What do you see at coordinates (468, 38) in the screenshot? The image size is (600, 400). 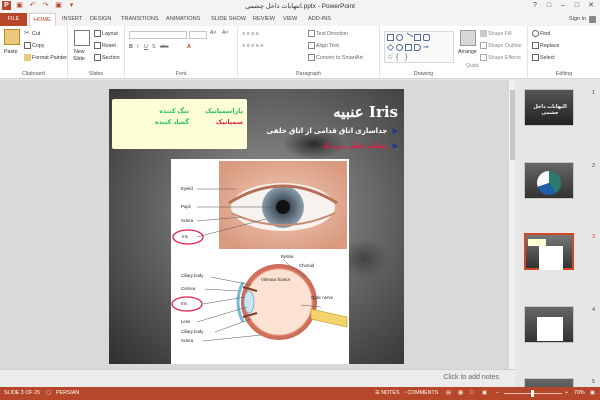 I see `arrange-icon` at bounding box center [468, 38].